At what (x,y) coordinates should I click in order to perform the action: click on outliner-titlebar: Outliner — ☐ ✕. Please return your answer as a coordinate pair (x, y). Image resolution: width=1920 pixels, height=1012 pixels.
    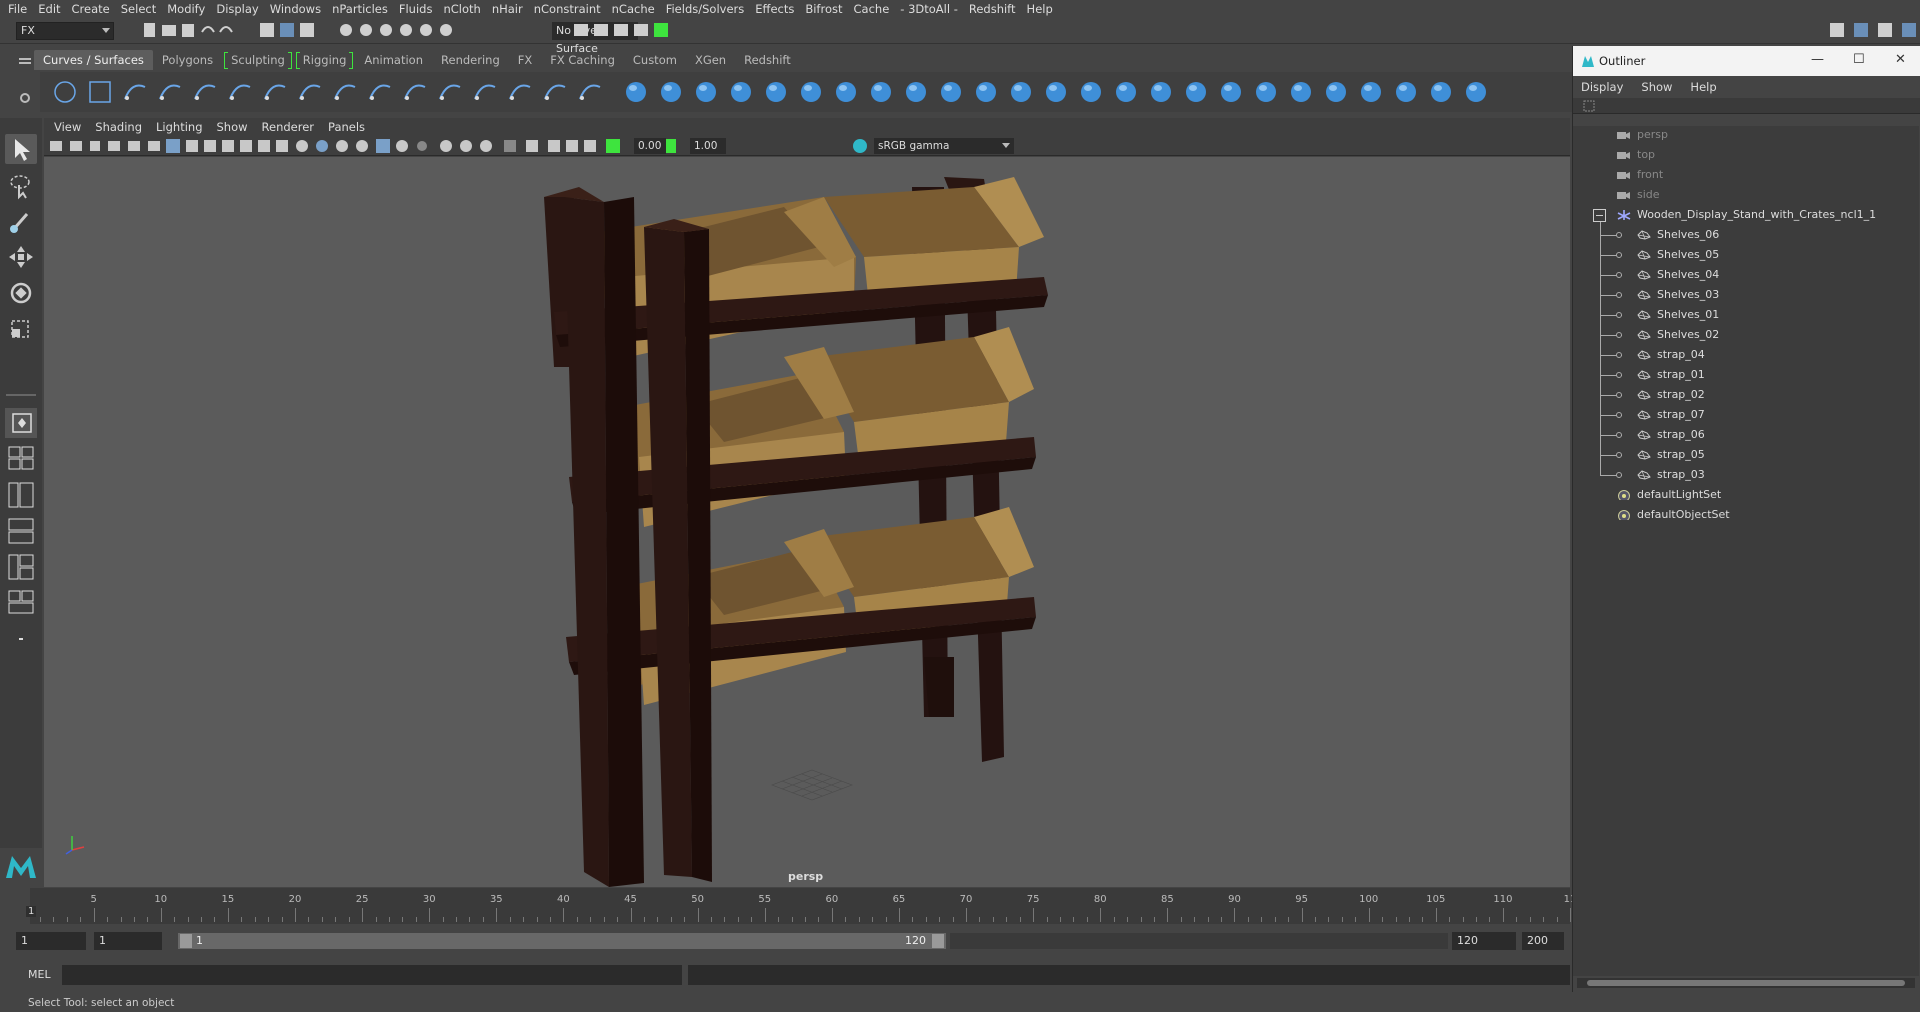
    Looking at the image, I should click on (1746, 61).